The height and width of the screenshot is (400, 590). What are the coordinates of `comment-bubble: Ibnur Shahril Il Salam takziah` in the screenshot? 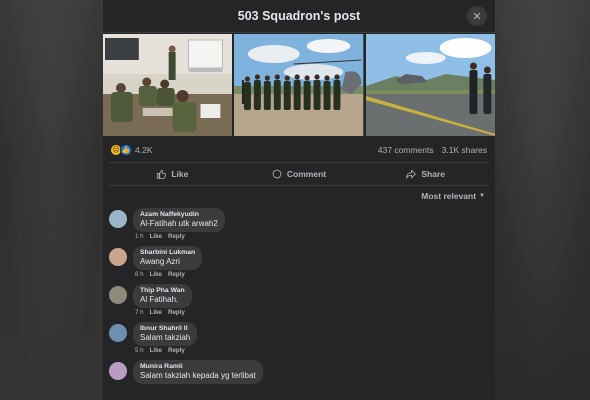 It's located at (165, 334).